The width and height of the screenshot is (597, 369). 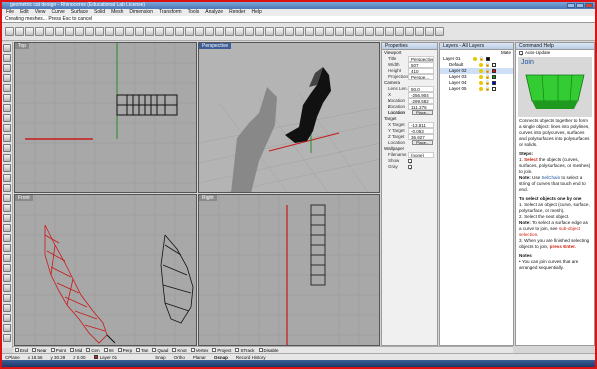 What do you see at coordinates (160, 357) in the screenshot?
I see `snap-toggle: Snap` at bounding box center [160, 357].